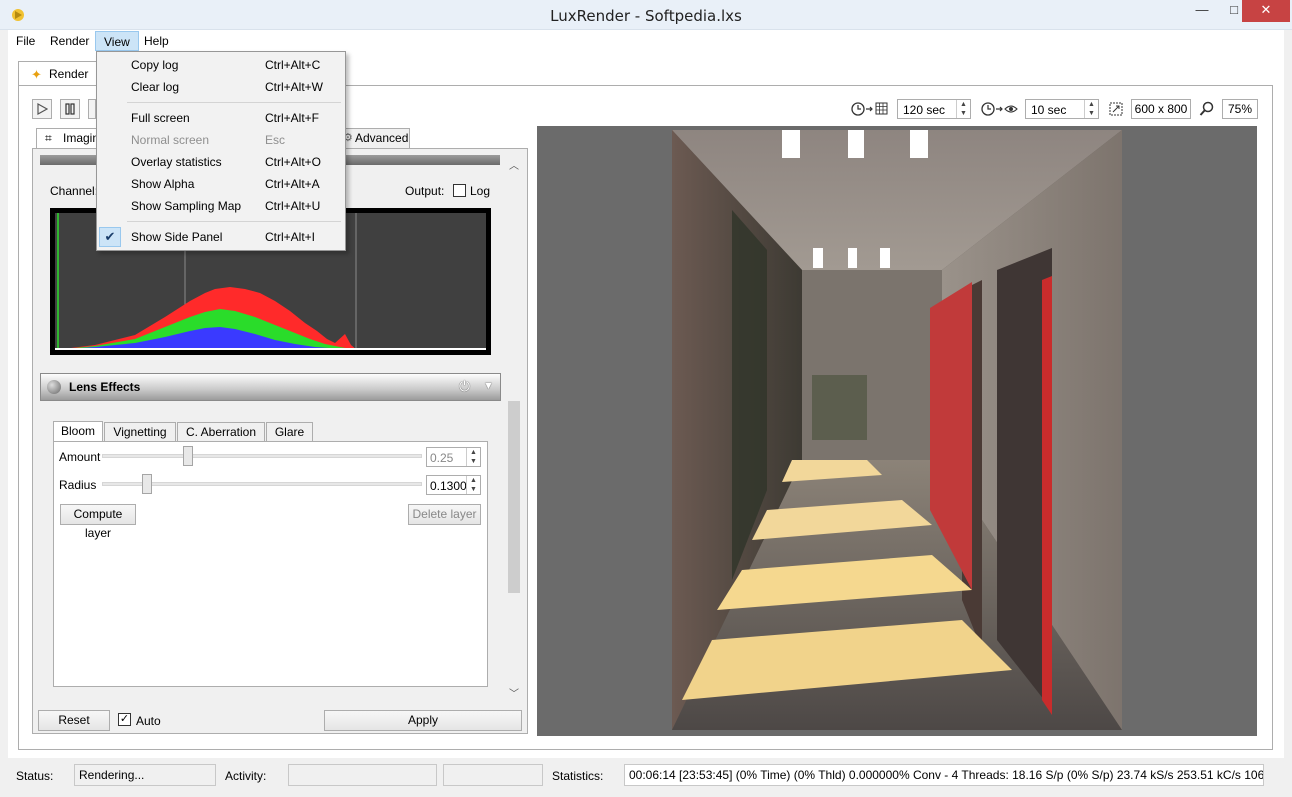  I want to click on zoom-readout: 75%, so click(1240, 109).